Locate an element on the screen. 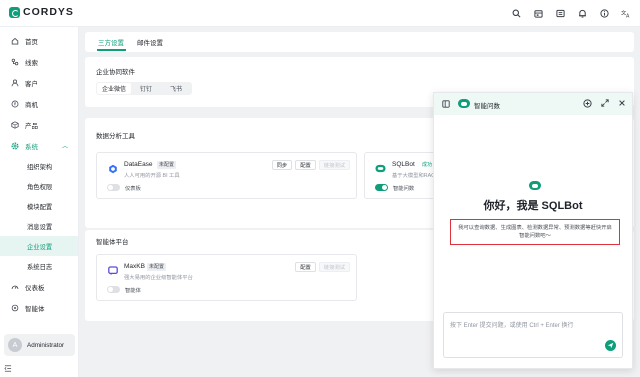 The width and height of the screenshot is (640, 377). settings-tabs: 三方设置 邮件设置 is located at coordinates (359, 42).